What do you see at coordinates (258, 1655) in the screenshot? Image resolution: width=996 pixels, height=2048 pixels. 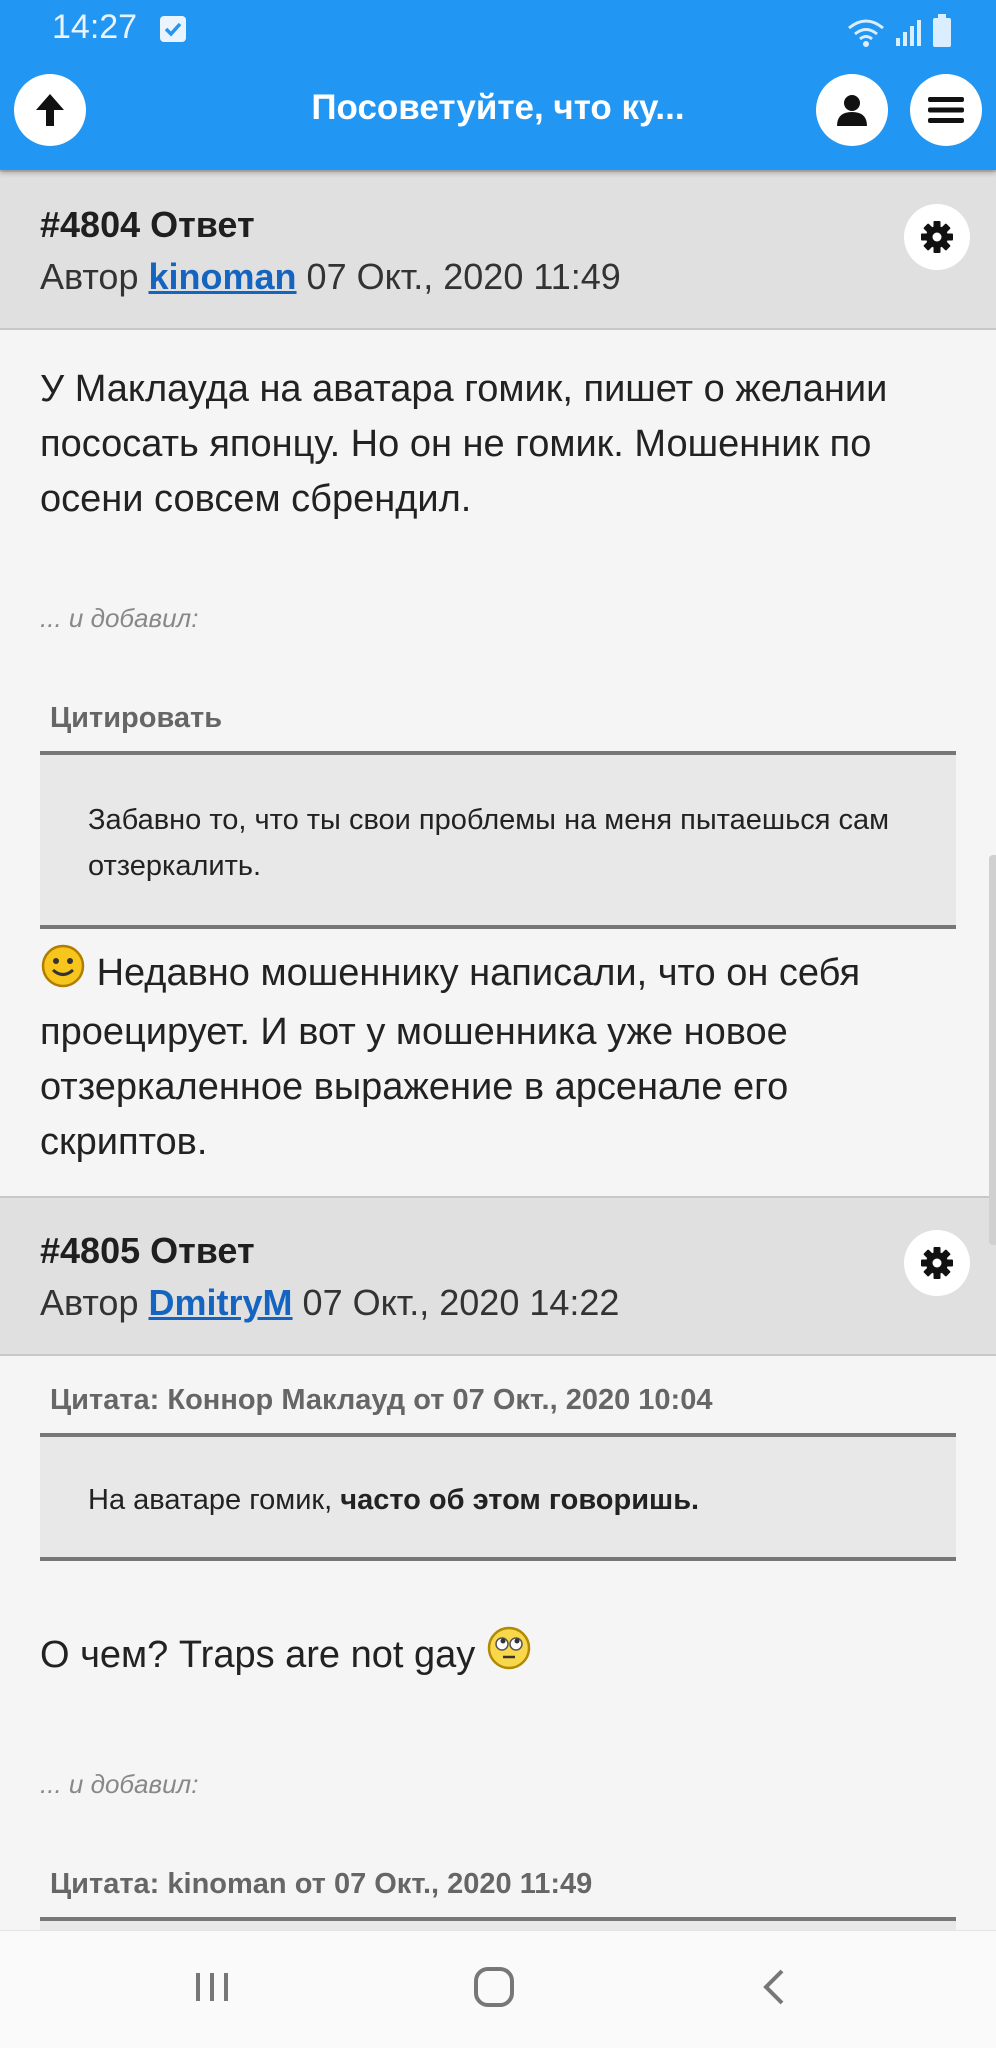 I see `post-text-1: О чем? Traps are not gay` at bounding box center [258, 1655].